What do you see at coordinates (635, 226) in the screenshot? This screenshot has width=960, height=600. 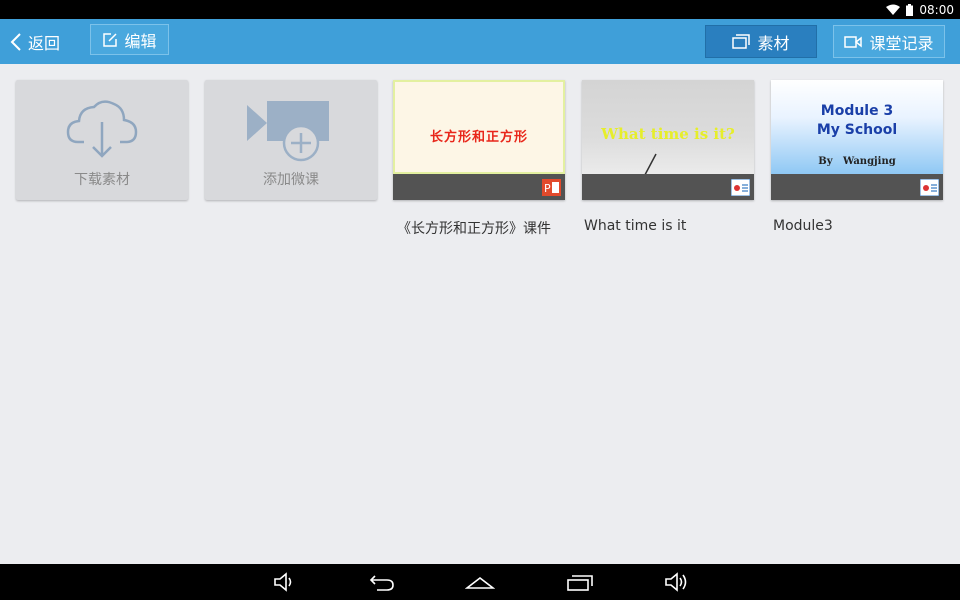 I see `material-caption: What time is it` at bounding box center [635, 226].